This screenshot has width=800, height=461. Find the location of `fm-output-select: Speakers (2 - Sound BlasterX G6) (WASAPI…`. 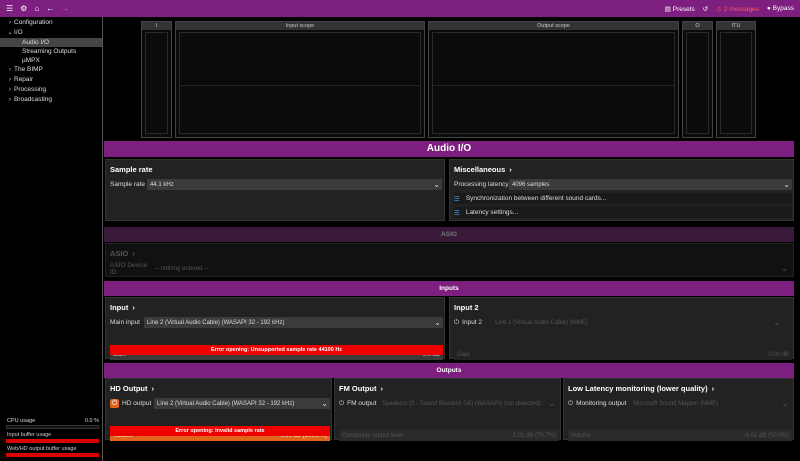

fm-output-select: Speakers (2 - Sound BlasterX G6) (WASAPI… is located at coordinates (468, 403).